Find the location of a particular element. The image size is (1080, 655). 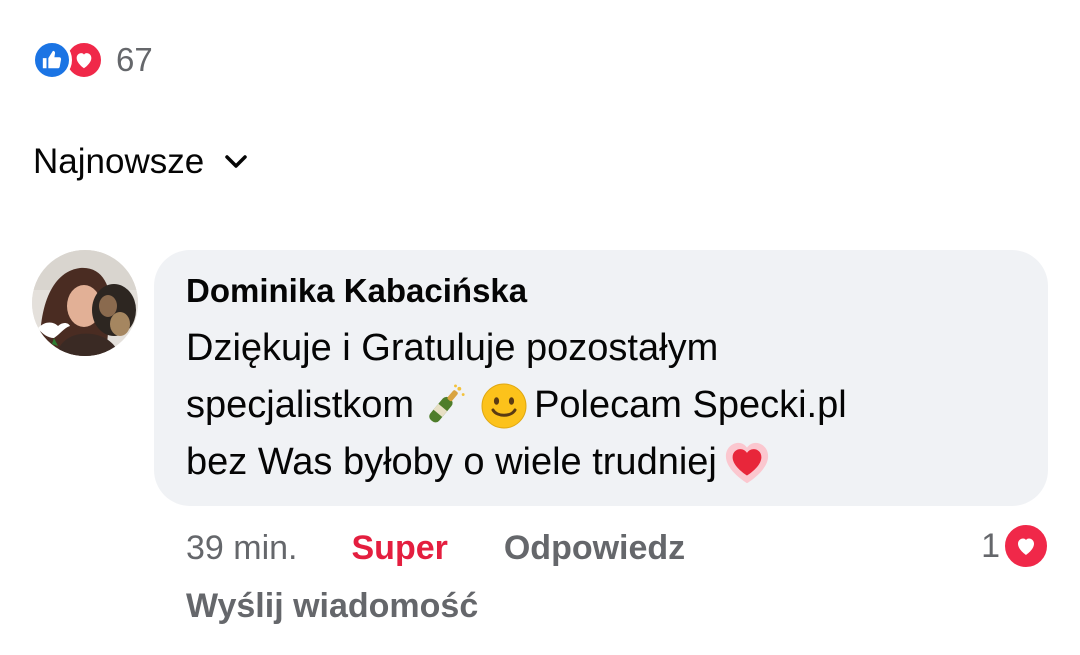

comment-line: bez Was byłoby o wiele trudniej is located at coordinates (601, 462).